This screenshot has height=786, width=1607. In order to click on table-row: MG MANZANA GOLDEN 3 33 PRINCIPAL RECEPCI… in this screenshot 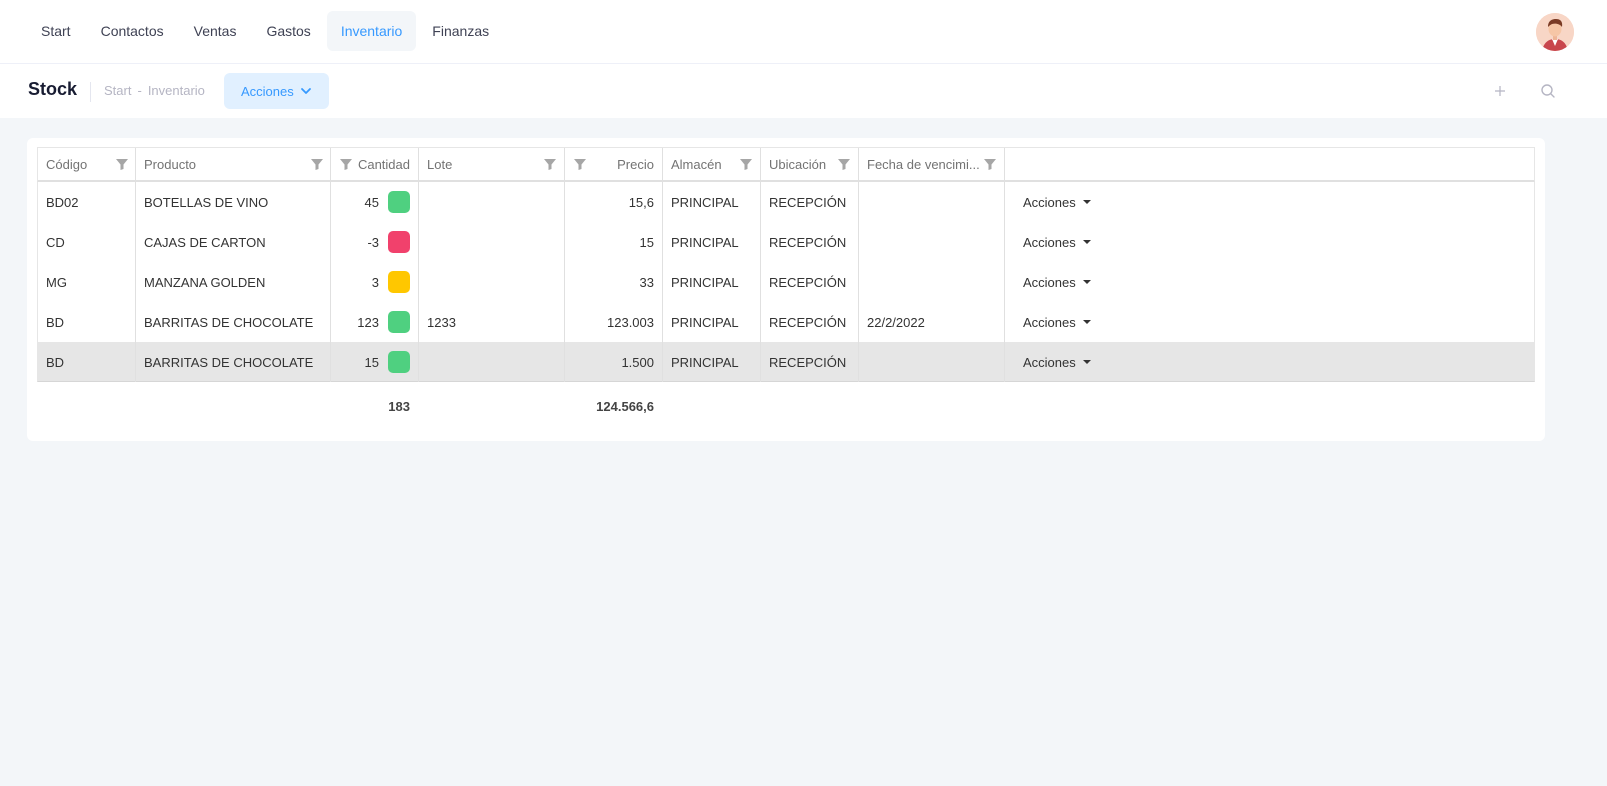, I will do `click(786, 282)`.